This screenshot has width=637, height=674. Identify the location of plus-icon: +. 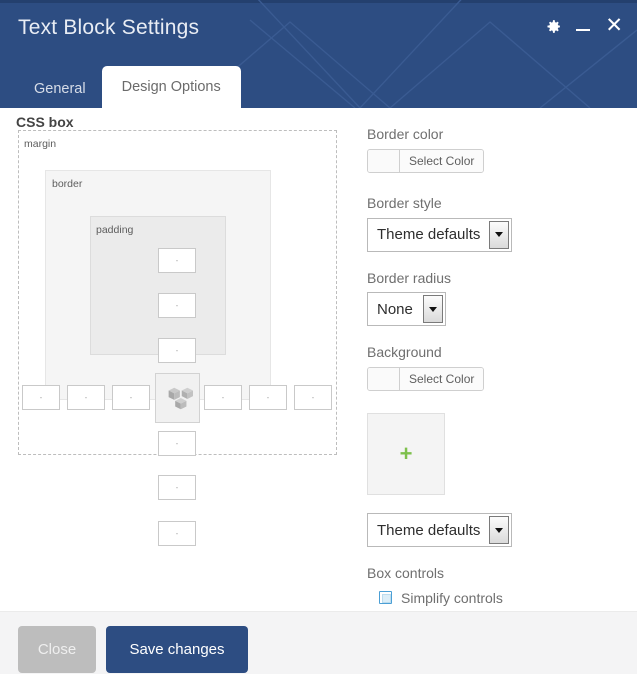
(406, 454).